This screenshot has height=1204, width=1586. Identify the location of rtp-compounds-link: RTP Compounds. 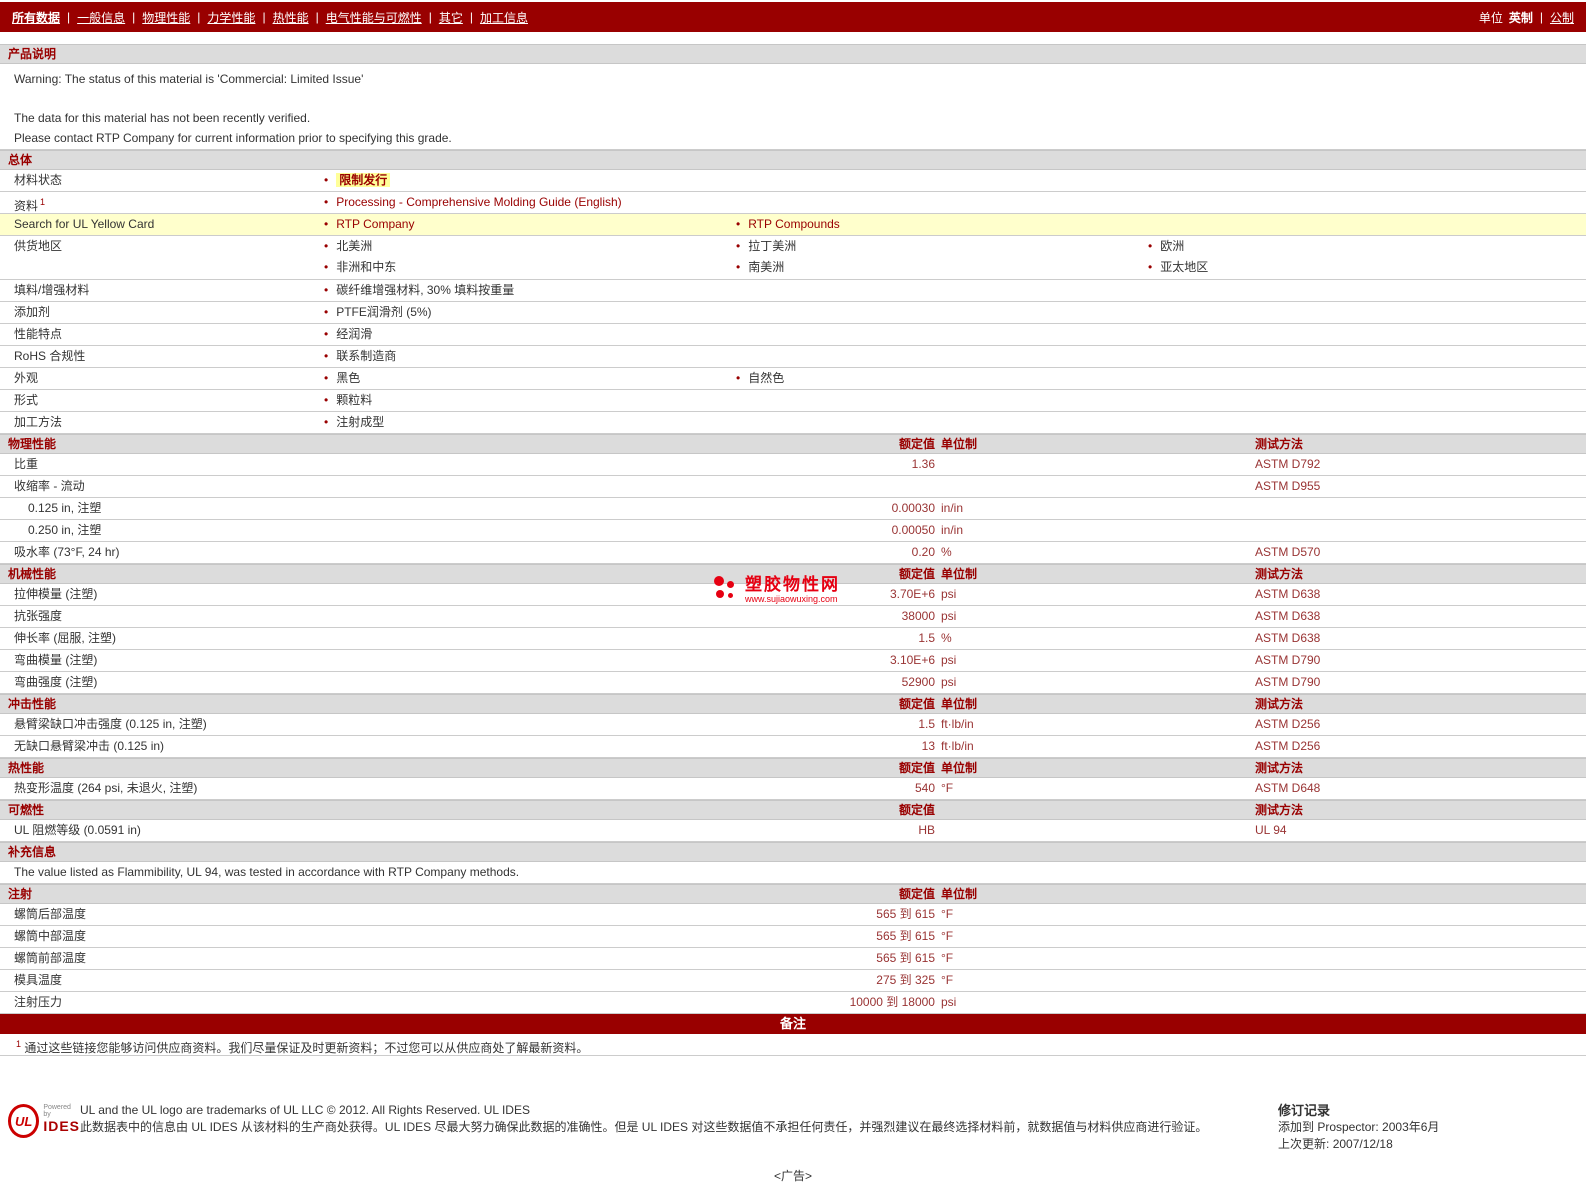
(794, 224).